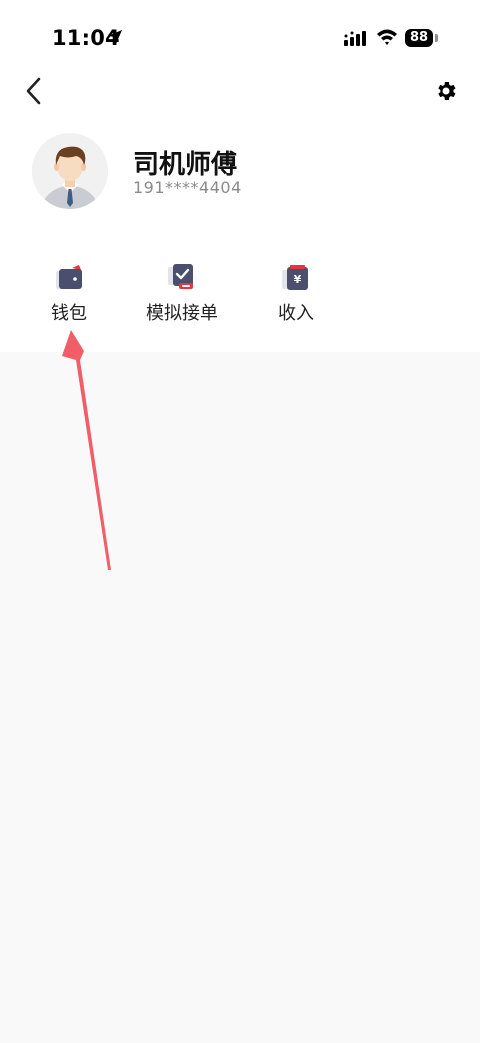 The width and height of the screenshot is (480, 1043). Describe the element at coordinates (69, 313) in the screenshot. I see `menu-label-wallet: 钱包` at that location.